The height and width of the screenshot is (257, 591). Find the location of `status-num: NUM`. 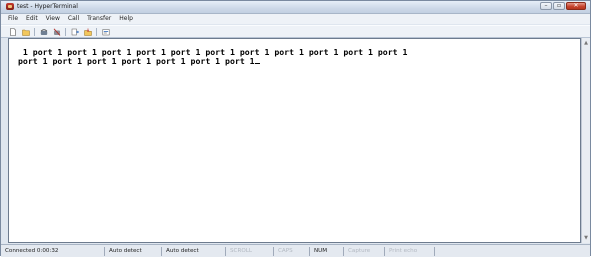

status-num: NUM is located at coordinates (327, 251).